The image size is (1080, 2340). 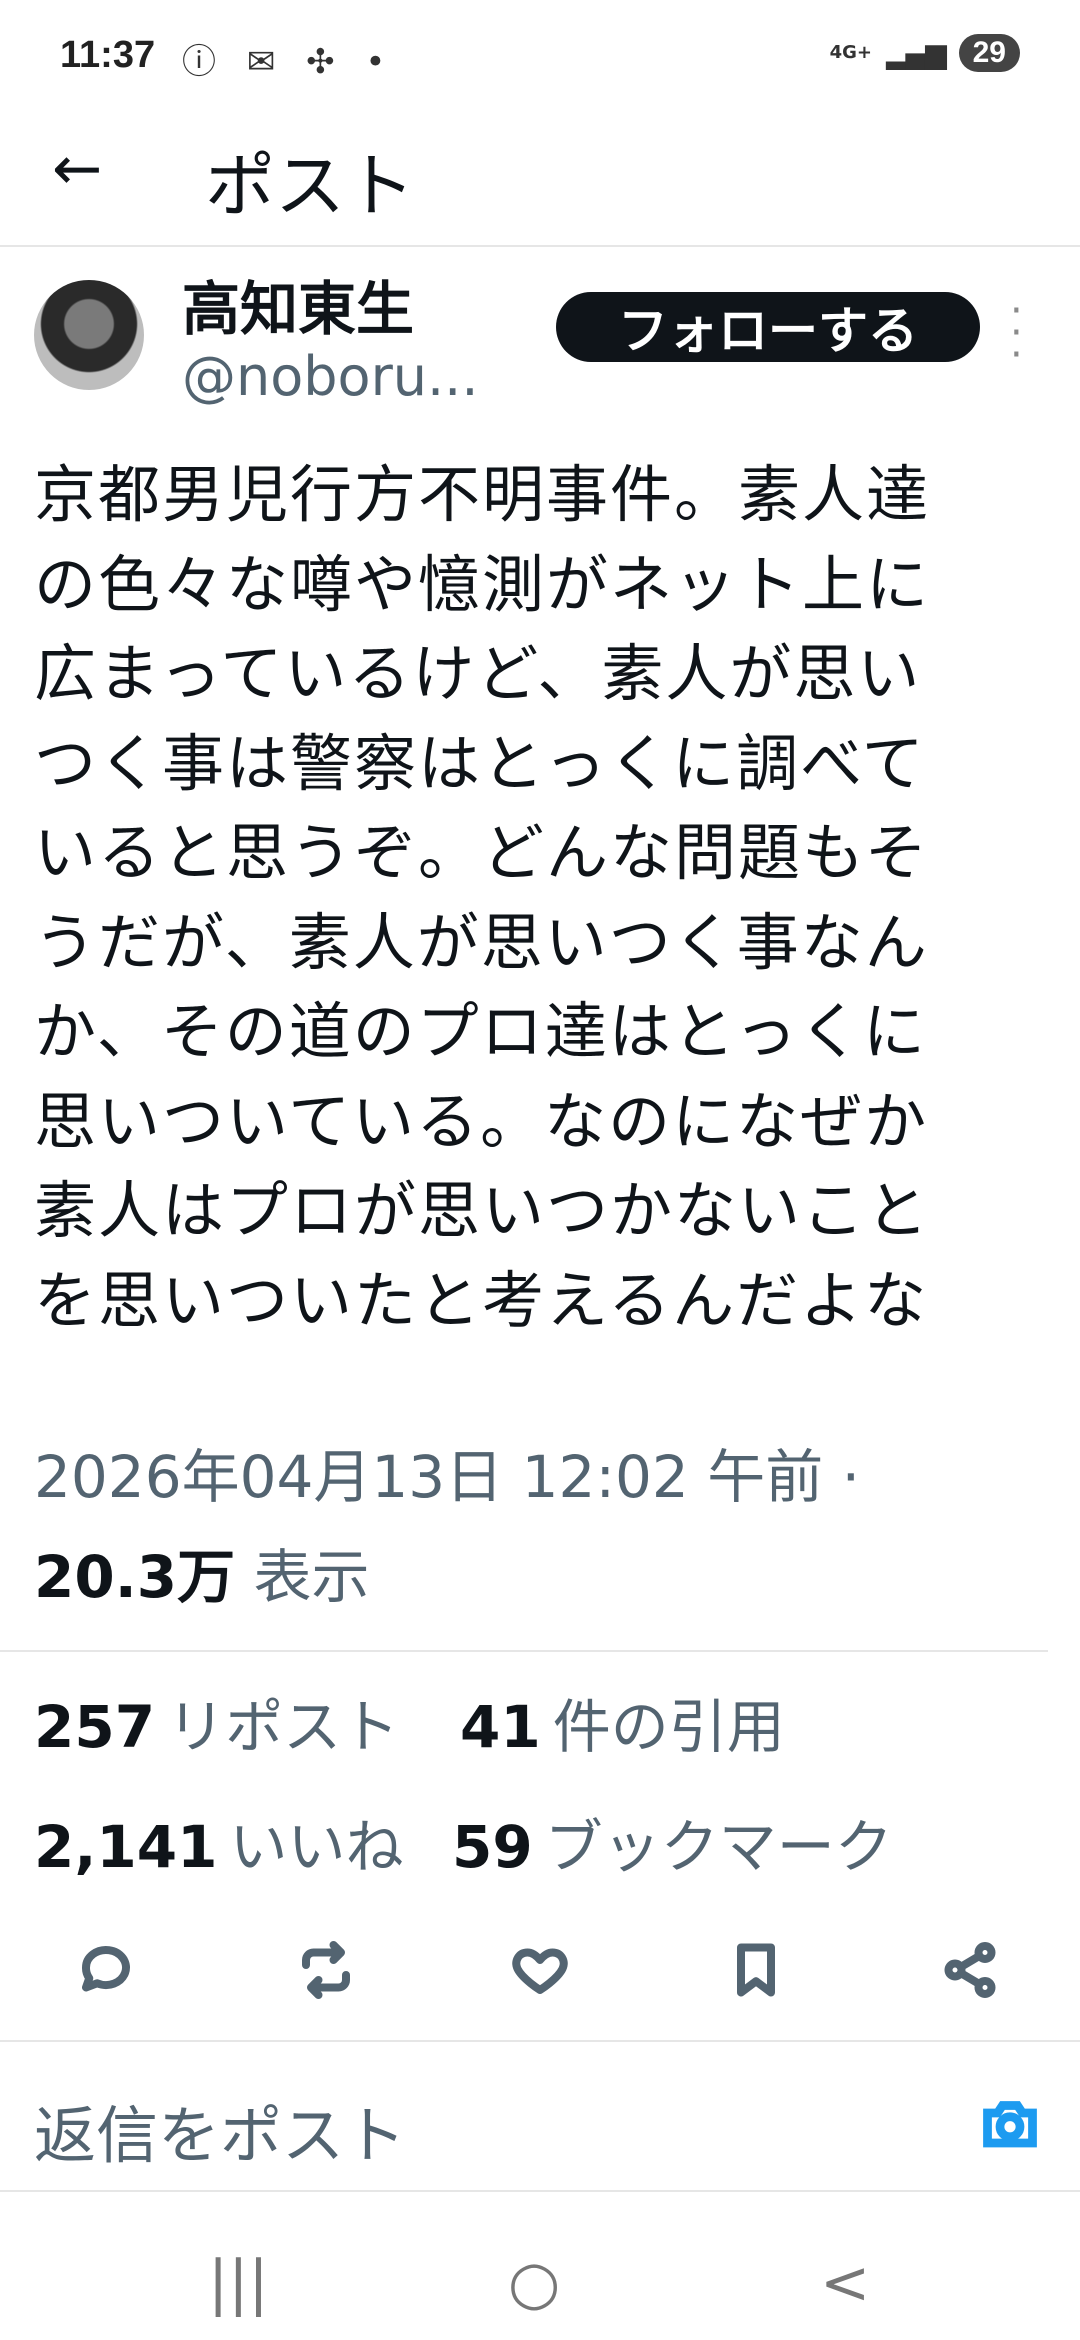 I want to click on camera-button, so click(x=1010, y=2123).